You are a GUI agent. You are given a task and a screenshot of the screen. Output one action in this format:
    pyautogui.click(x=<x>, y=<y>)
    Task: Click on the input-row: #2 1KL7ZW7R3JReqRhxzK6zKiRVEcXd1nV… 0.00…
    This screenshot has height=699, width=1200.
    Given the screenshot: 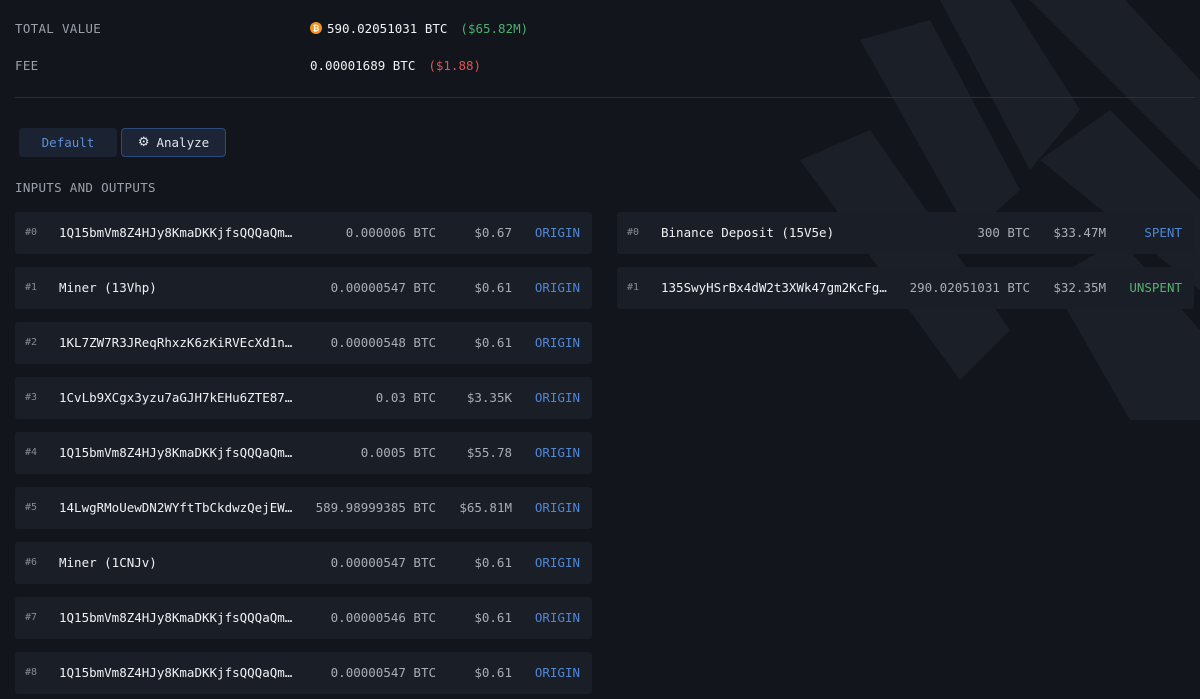 What is the action you would take?
    pyautogui.click(x=303, y=343)
    